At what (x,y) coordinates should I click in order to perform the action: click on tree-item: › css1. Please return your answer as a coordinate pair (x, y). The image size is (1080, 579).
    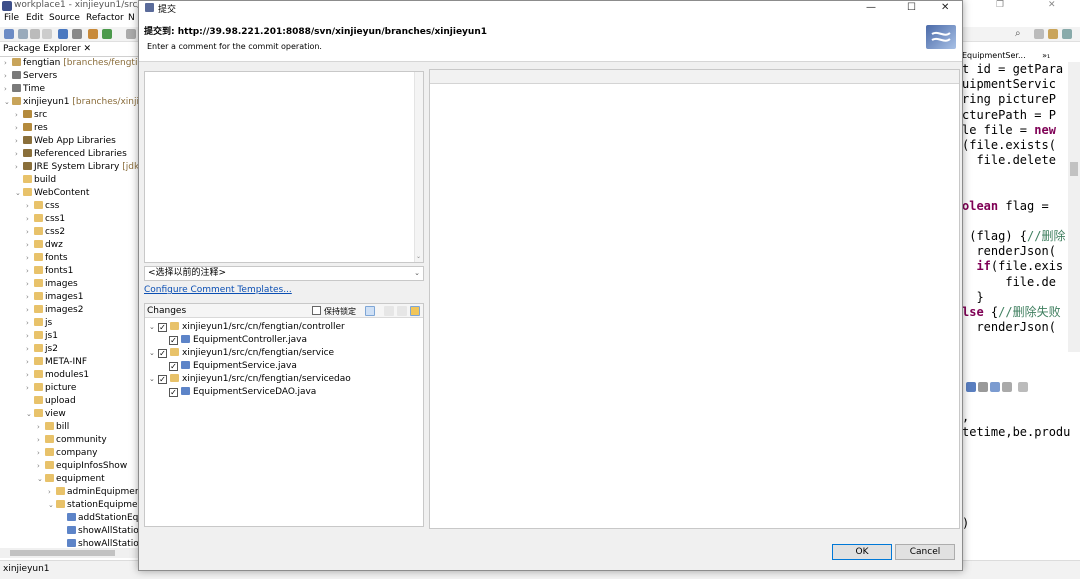
    Looking at the image, I should click on (45, 219).